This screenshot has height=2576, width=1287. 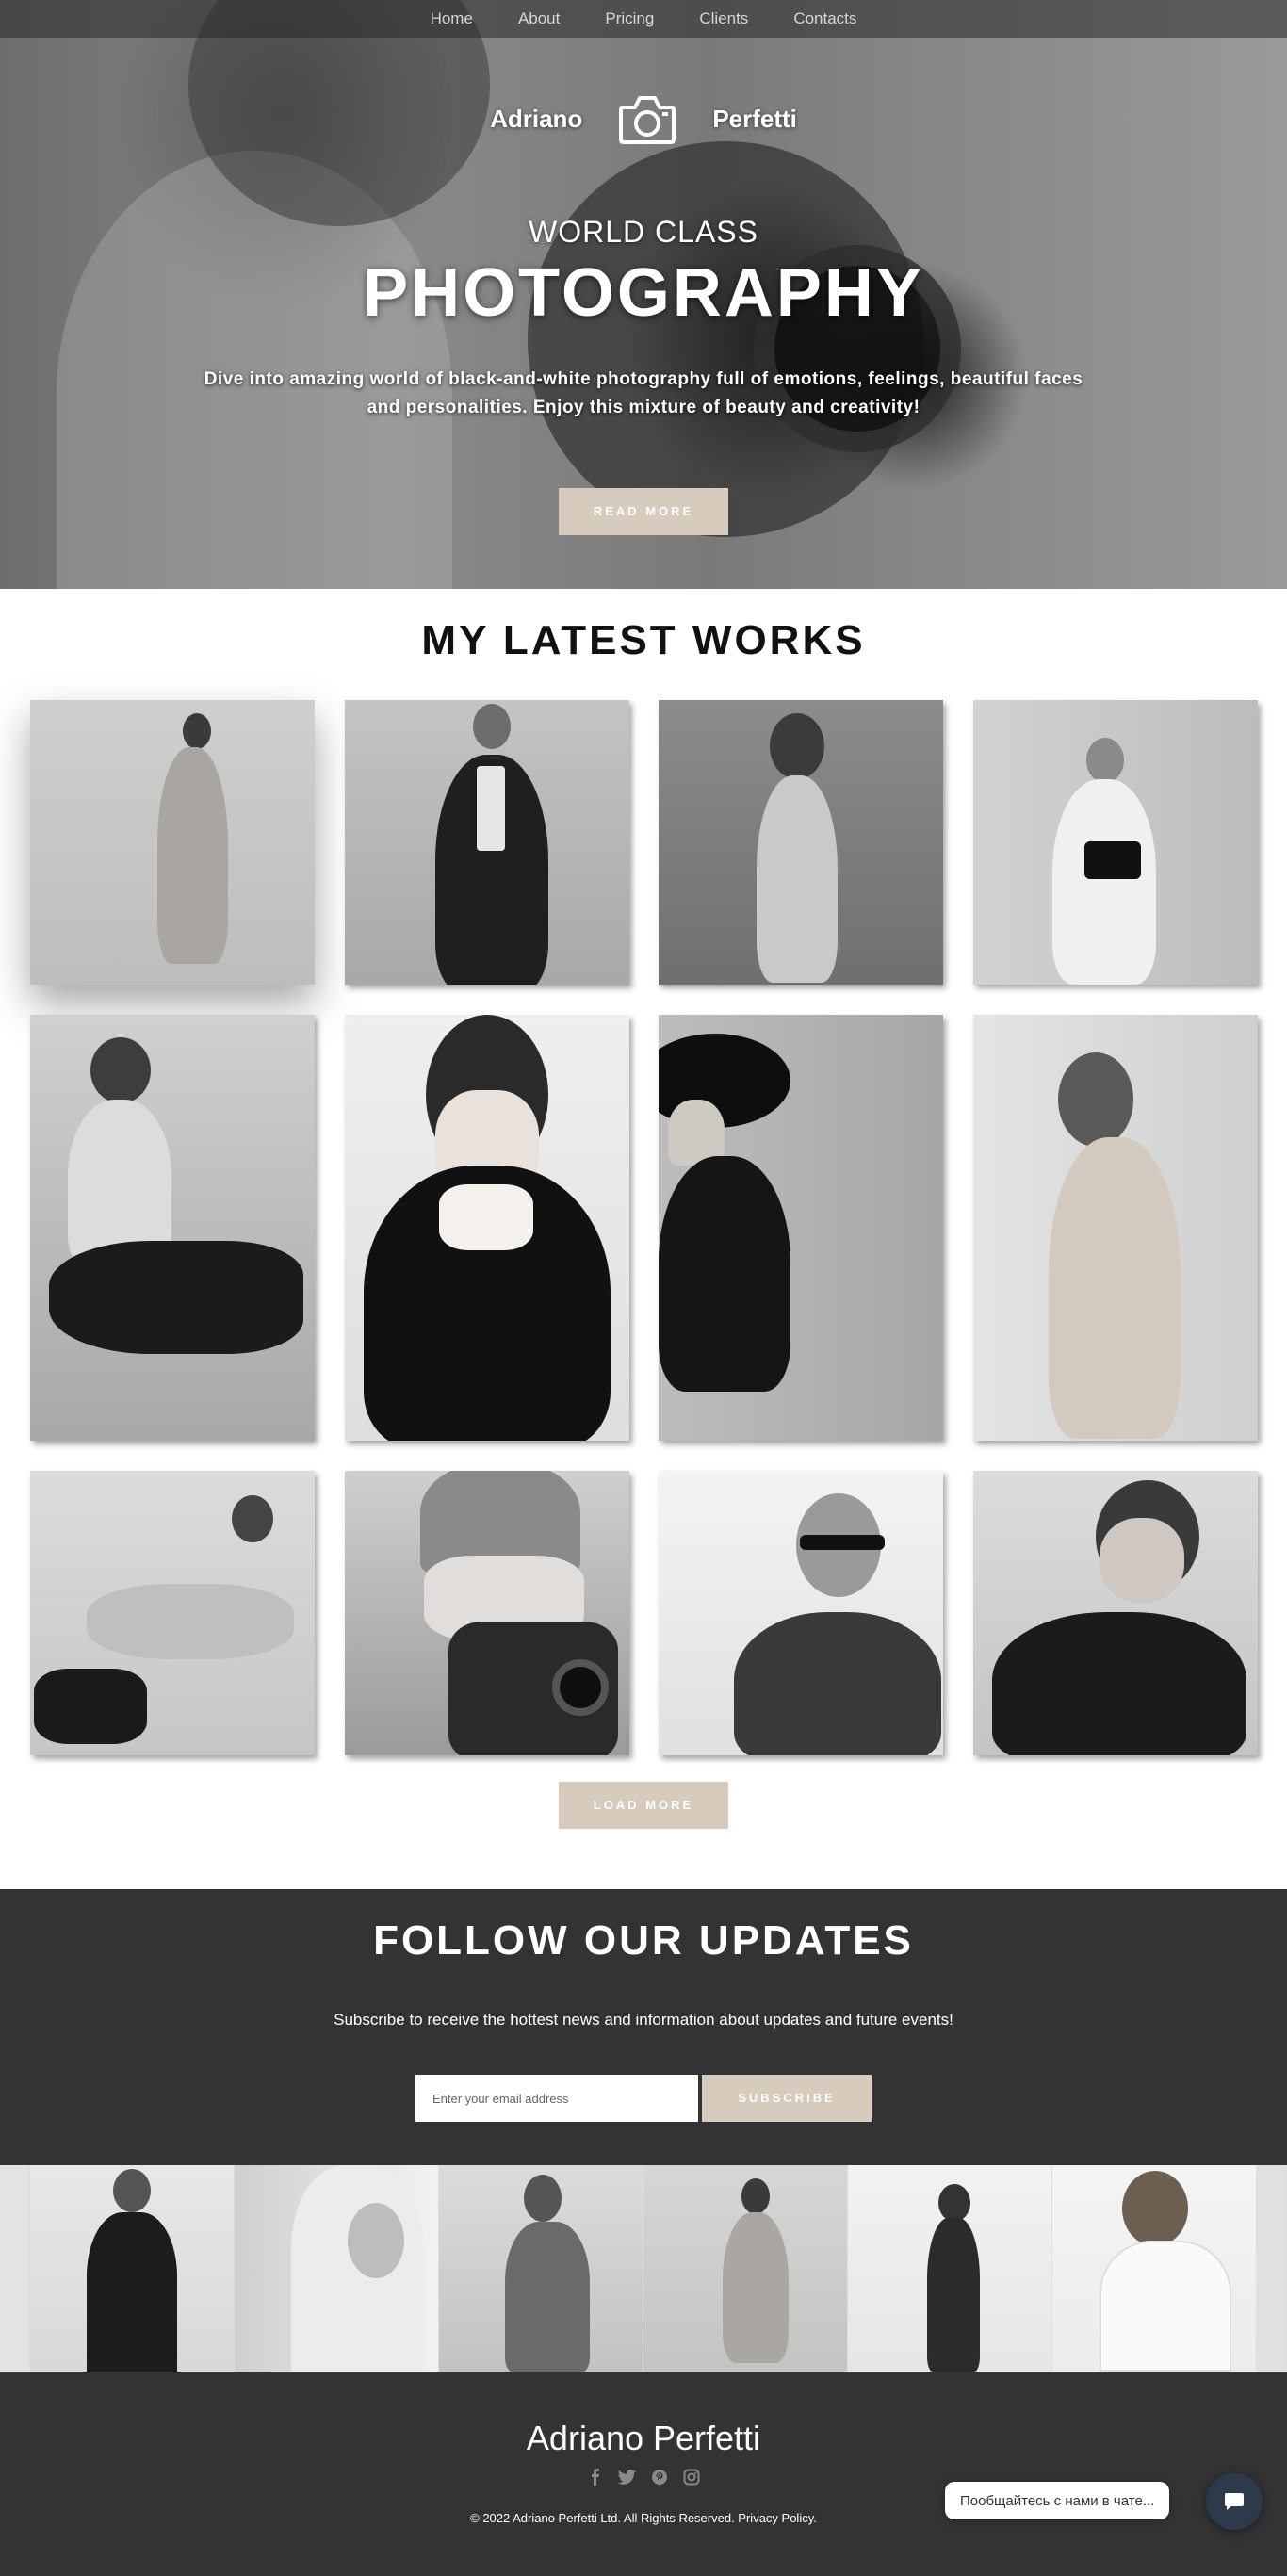 I want to click on nav-item-contacts: Contacts, so click(x=824, y=18).